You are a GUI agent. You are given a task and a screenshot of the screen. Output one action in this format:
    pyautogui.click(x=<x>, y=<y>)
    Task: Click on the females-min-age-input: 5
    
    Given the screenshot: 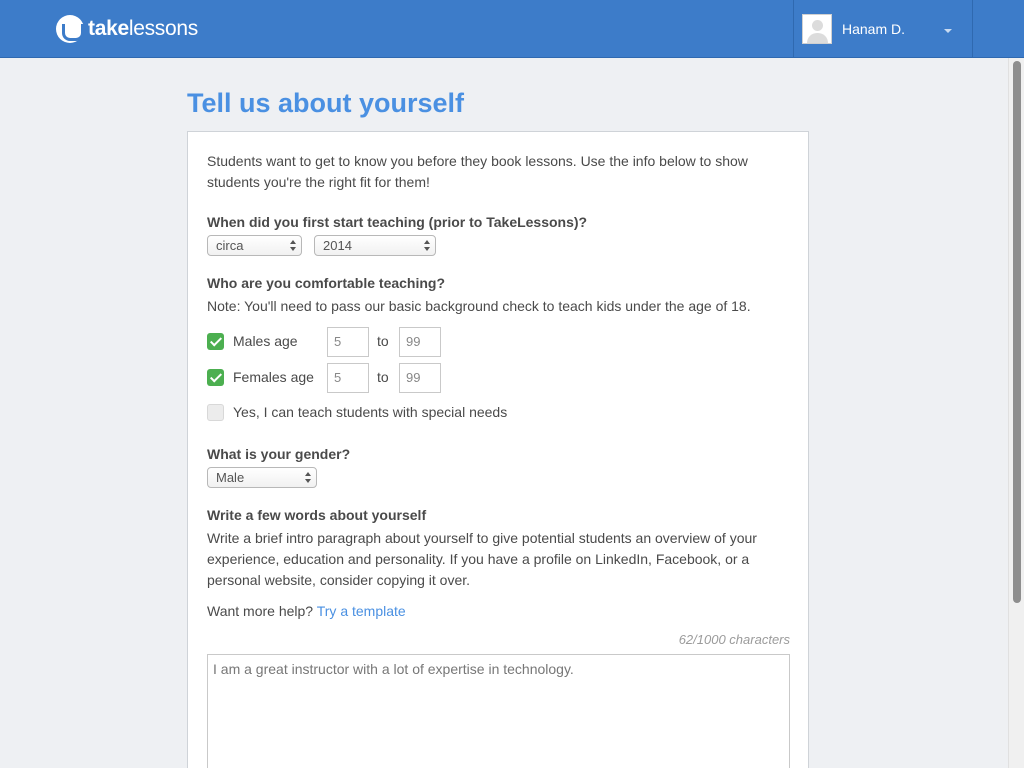 What is the action you would take?
    pyautogui.click(x=348, y=378)
    